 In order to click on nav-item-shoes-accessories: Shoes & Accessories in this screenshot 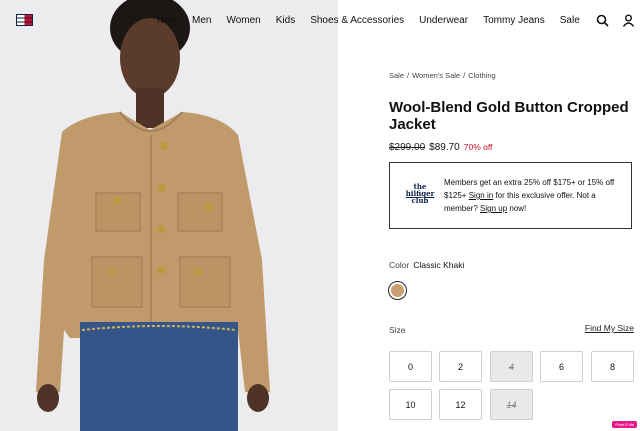, I will do `click(357, 20)`.